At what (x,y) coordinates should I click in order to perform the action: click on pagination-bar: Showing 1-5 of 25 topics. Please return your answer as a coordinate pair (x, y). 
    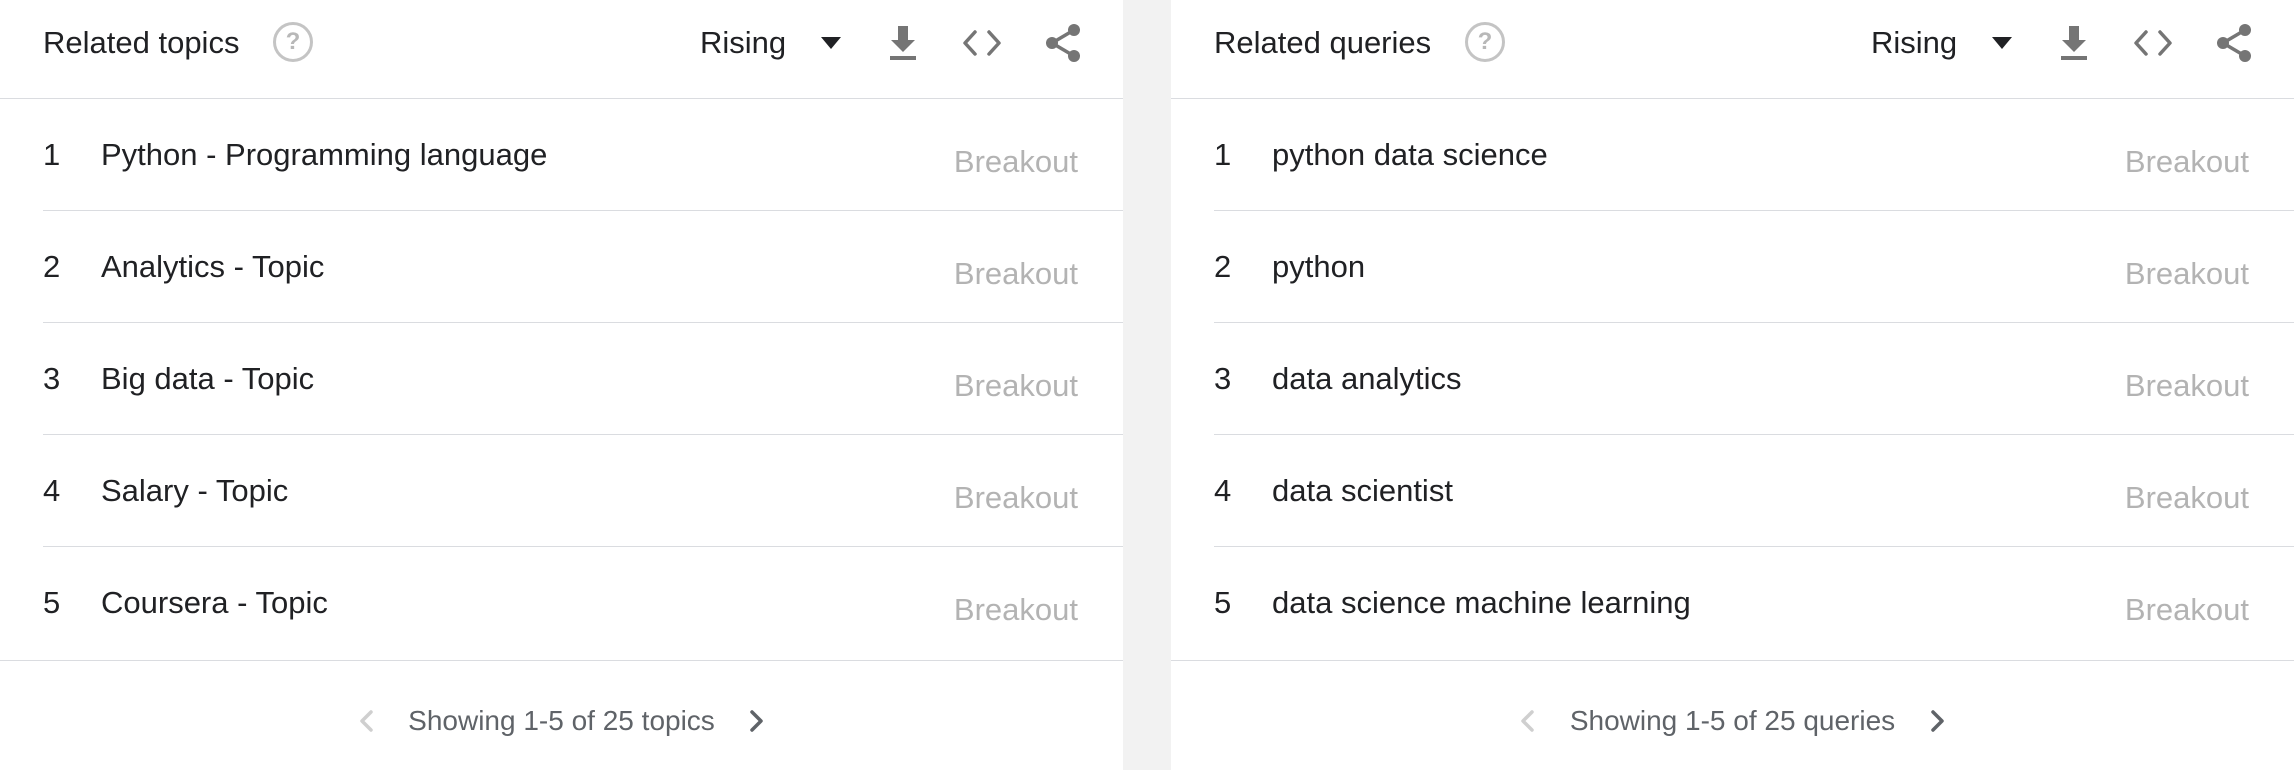
    Looking at the image, I should click on (561, 715).